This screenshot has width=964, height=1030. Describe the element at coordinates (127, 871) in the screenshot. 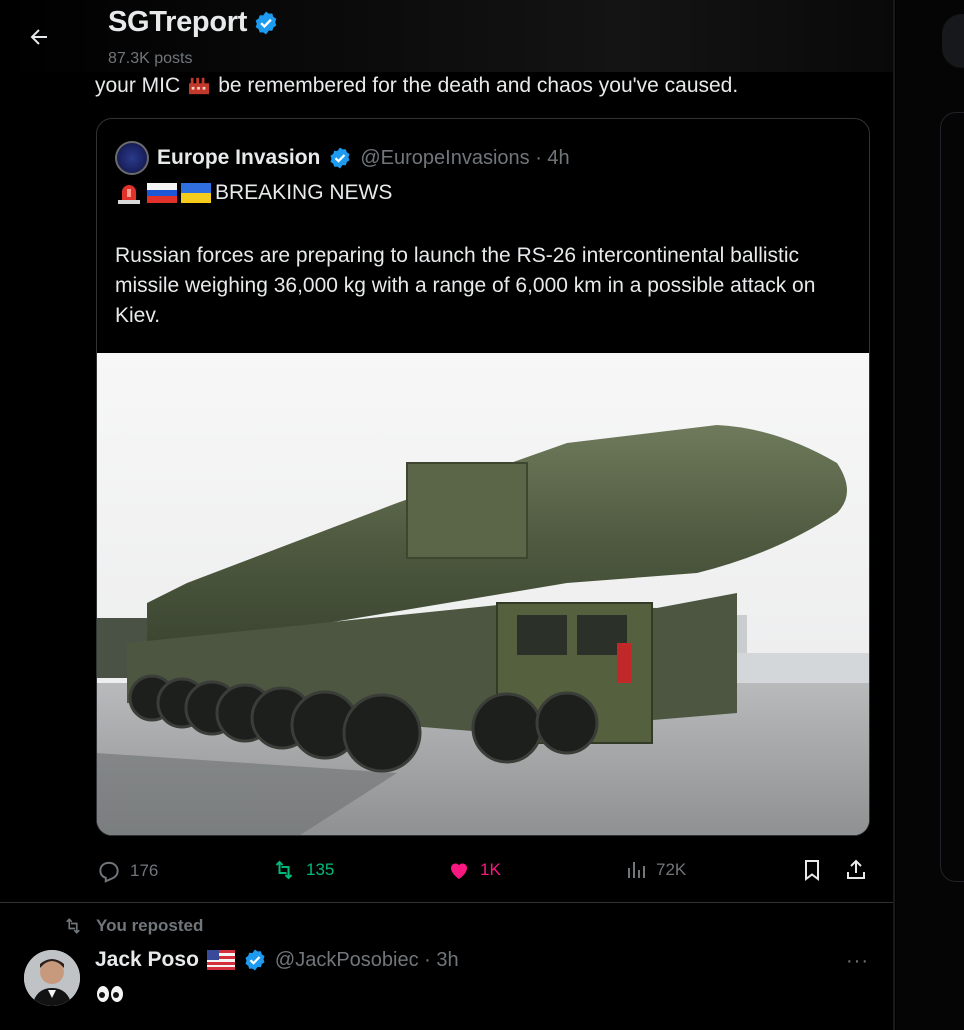

I see `reply-button: 176` at that location.